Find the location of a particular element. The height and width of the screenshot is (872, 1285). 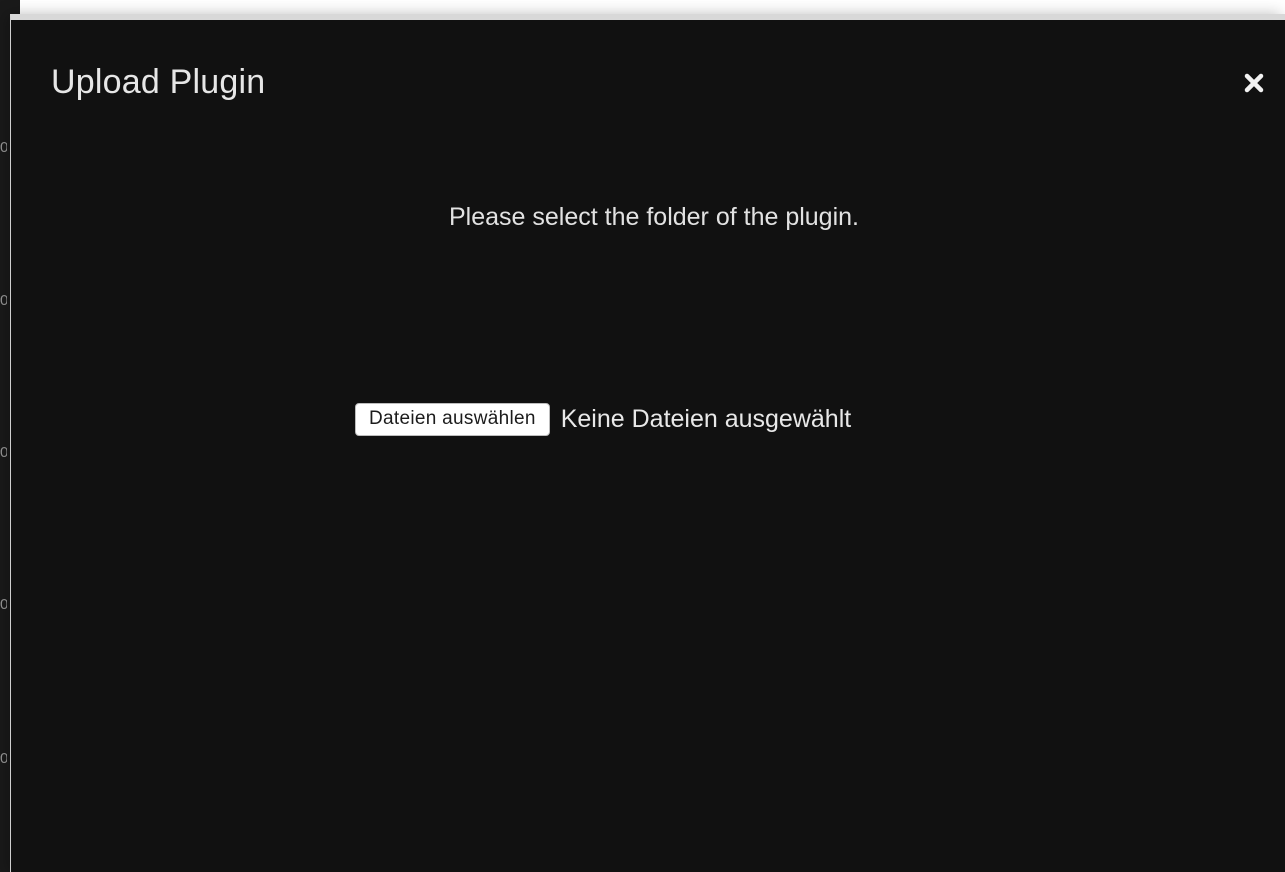

close-icon is located at coordinates (1254, 83).